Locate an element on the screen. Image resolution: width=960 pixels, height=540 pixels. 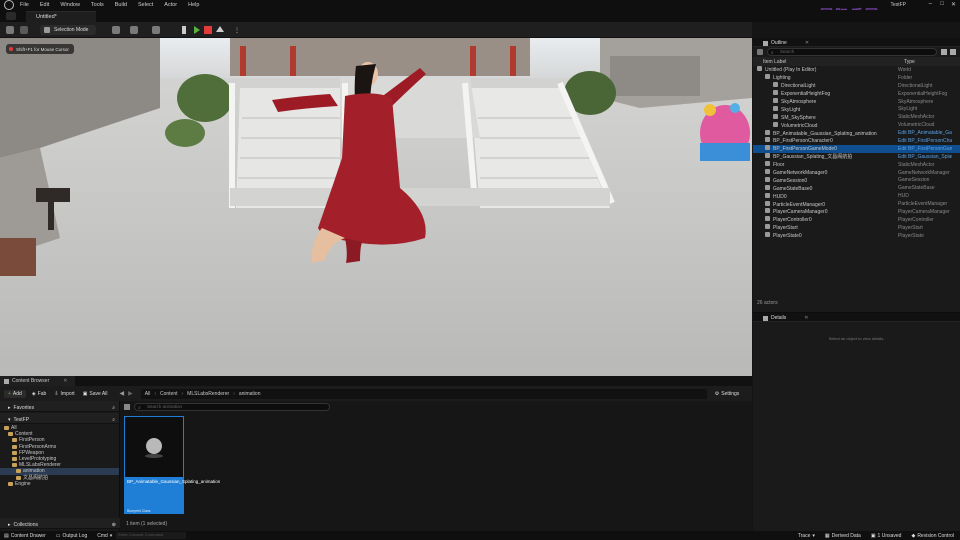
content-drawer-label: Content Drawer is located at coordinates (28, 535).